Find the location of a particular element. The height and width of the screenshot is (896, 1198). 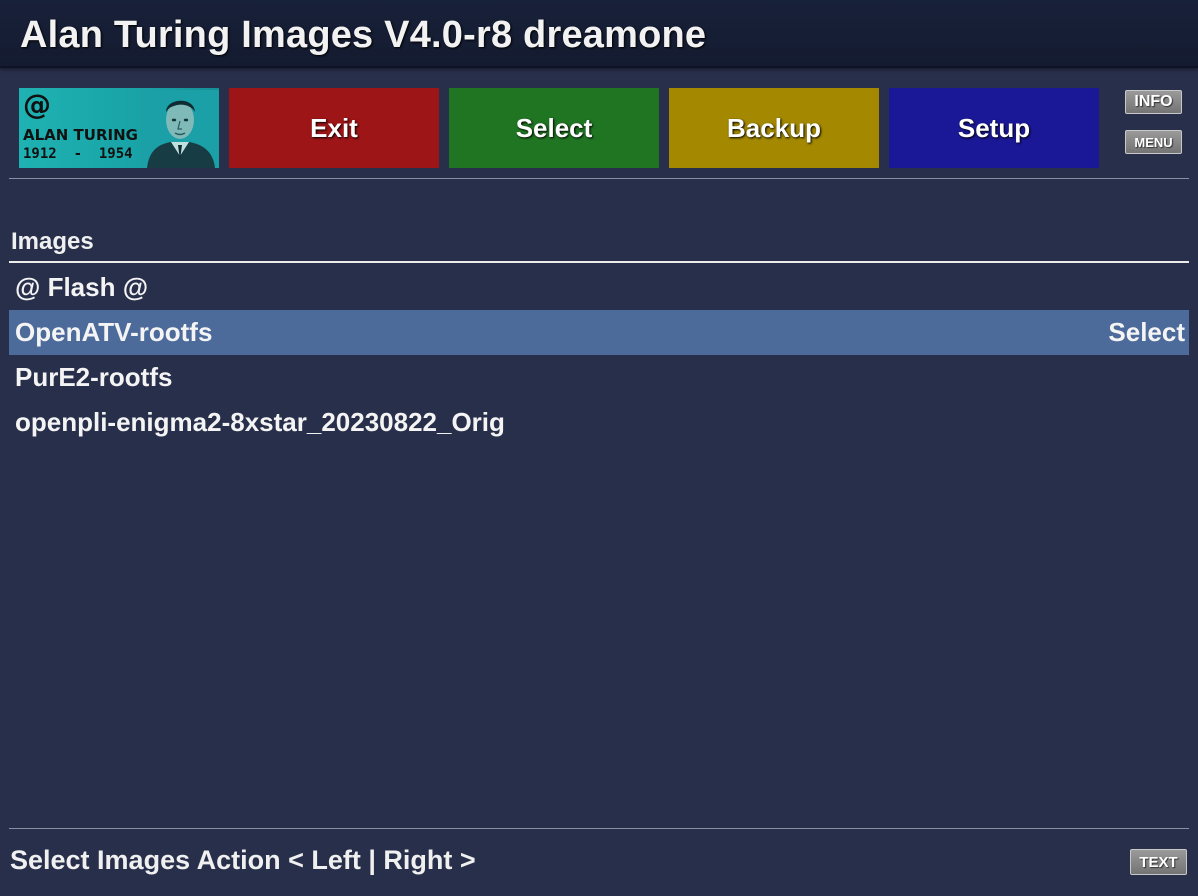

list-item-action: Select is located at coordinates (1146, 332).